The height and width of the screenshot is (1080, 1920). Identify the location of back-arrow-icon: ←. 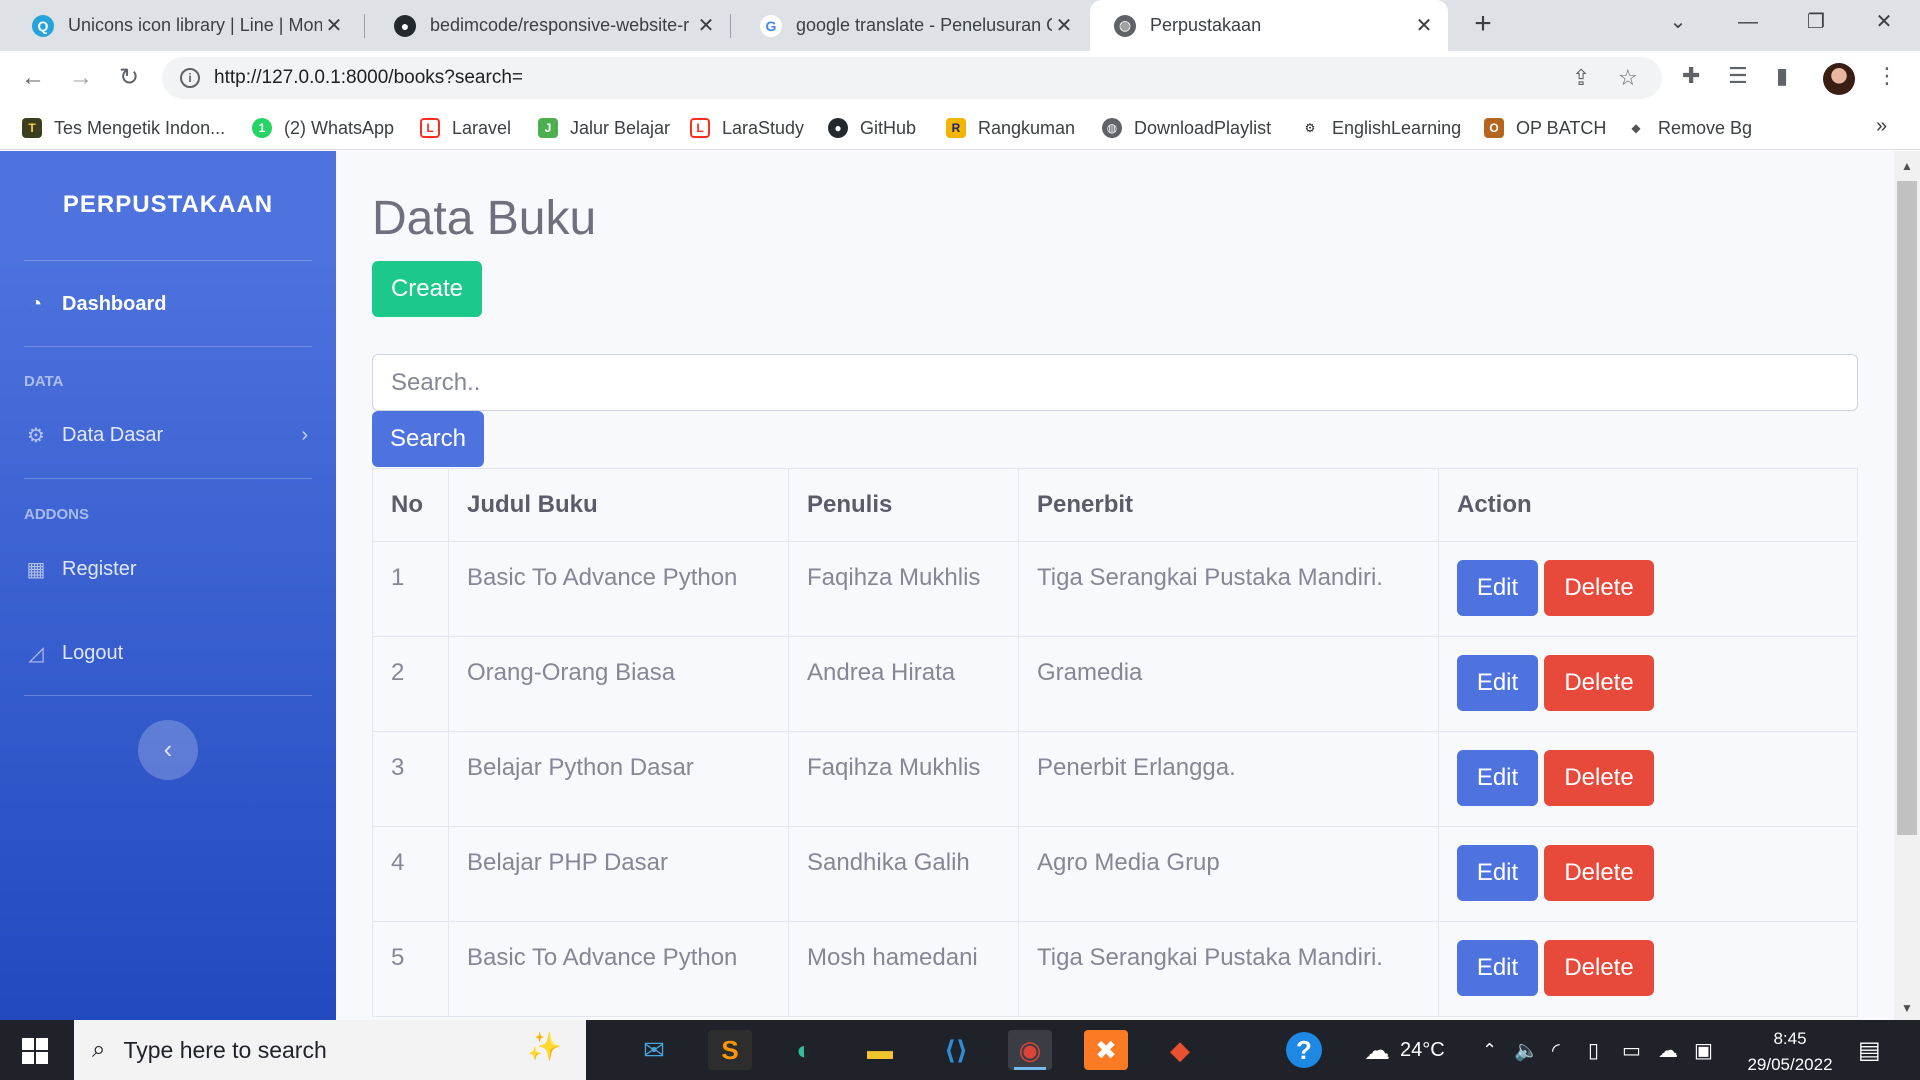
(33, 78).